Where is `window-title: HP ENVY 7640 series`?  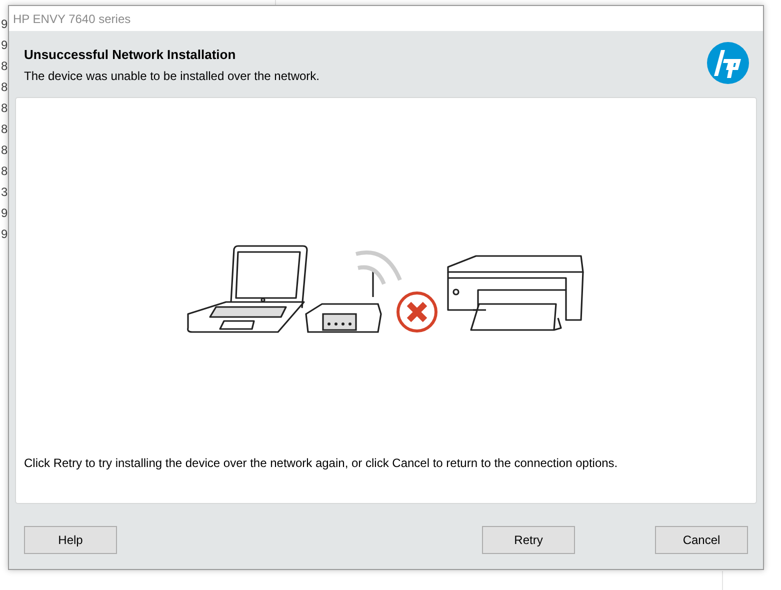
window-title: HP ENVY 7640 series is located at coordinates (72, 19).